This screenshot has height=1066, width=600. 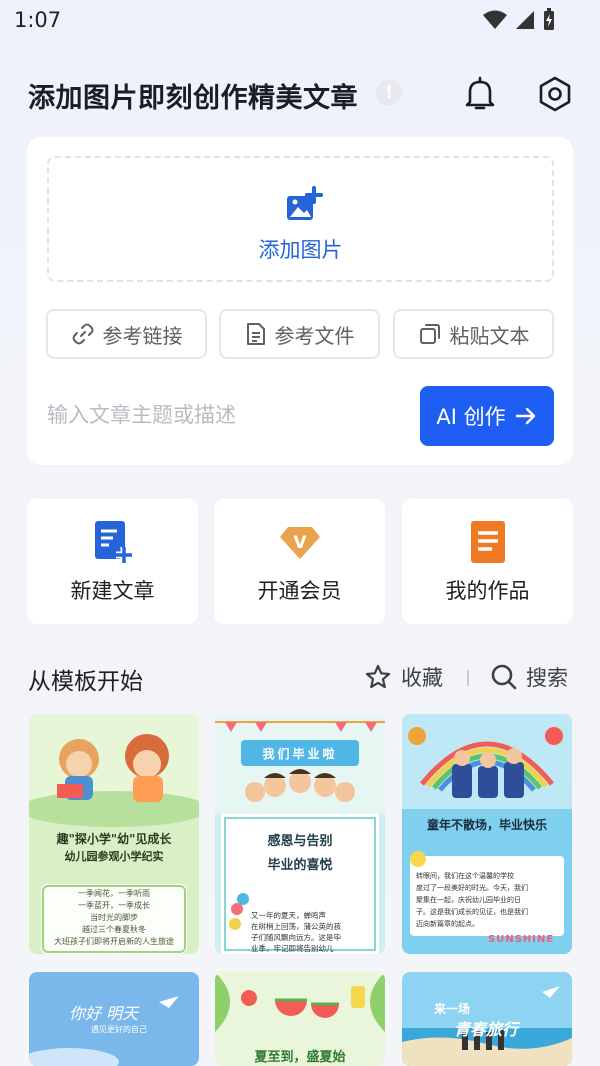 What do you see at coordinates (300, 20) in the screenshot?
I see `status-bar: 1:07` at bounding box center [300, 20].